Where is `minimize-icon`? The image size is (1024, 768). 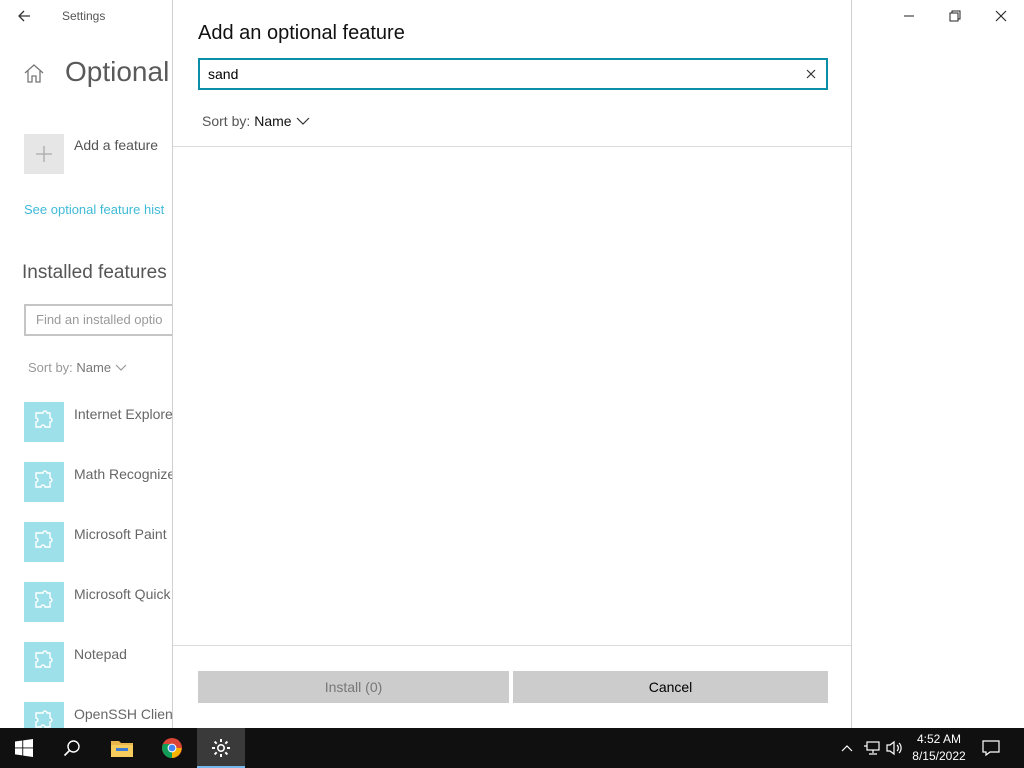 minimize-icon is located at coordinates (909, 16).